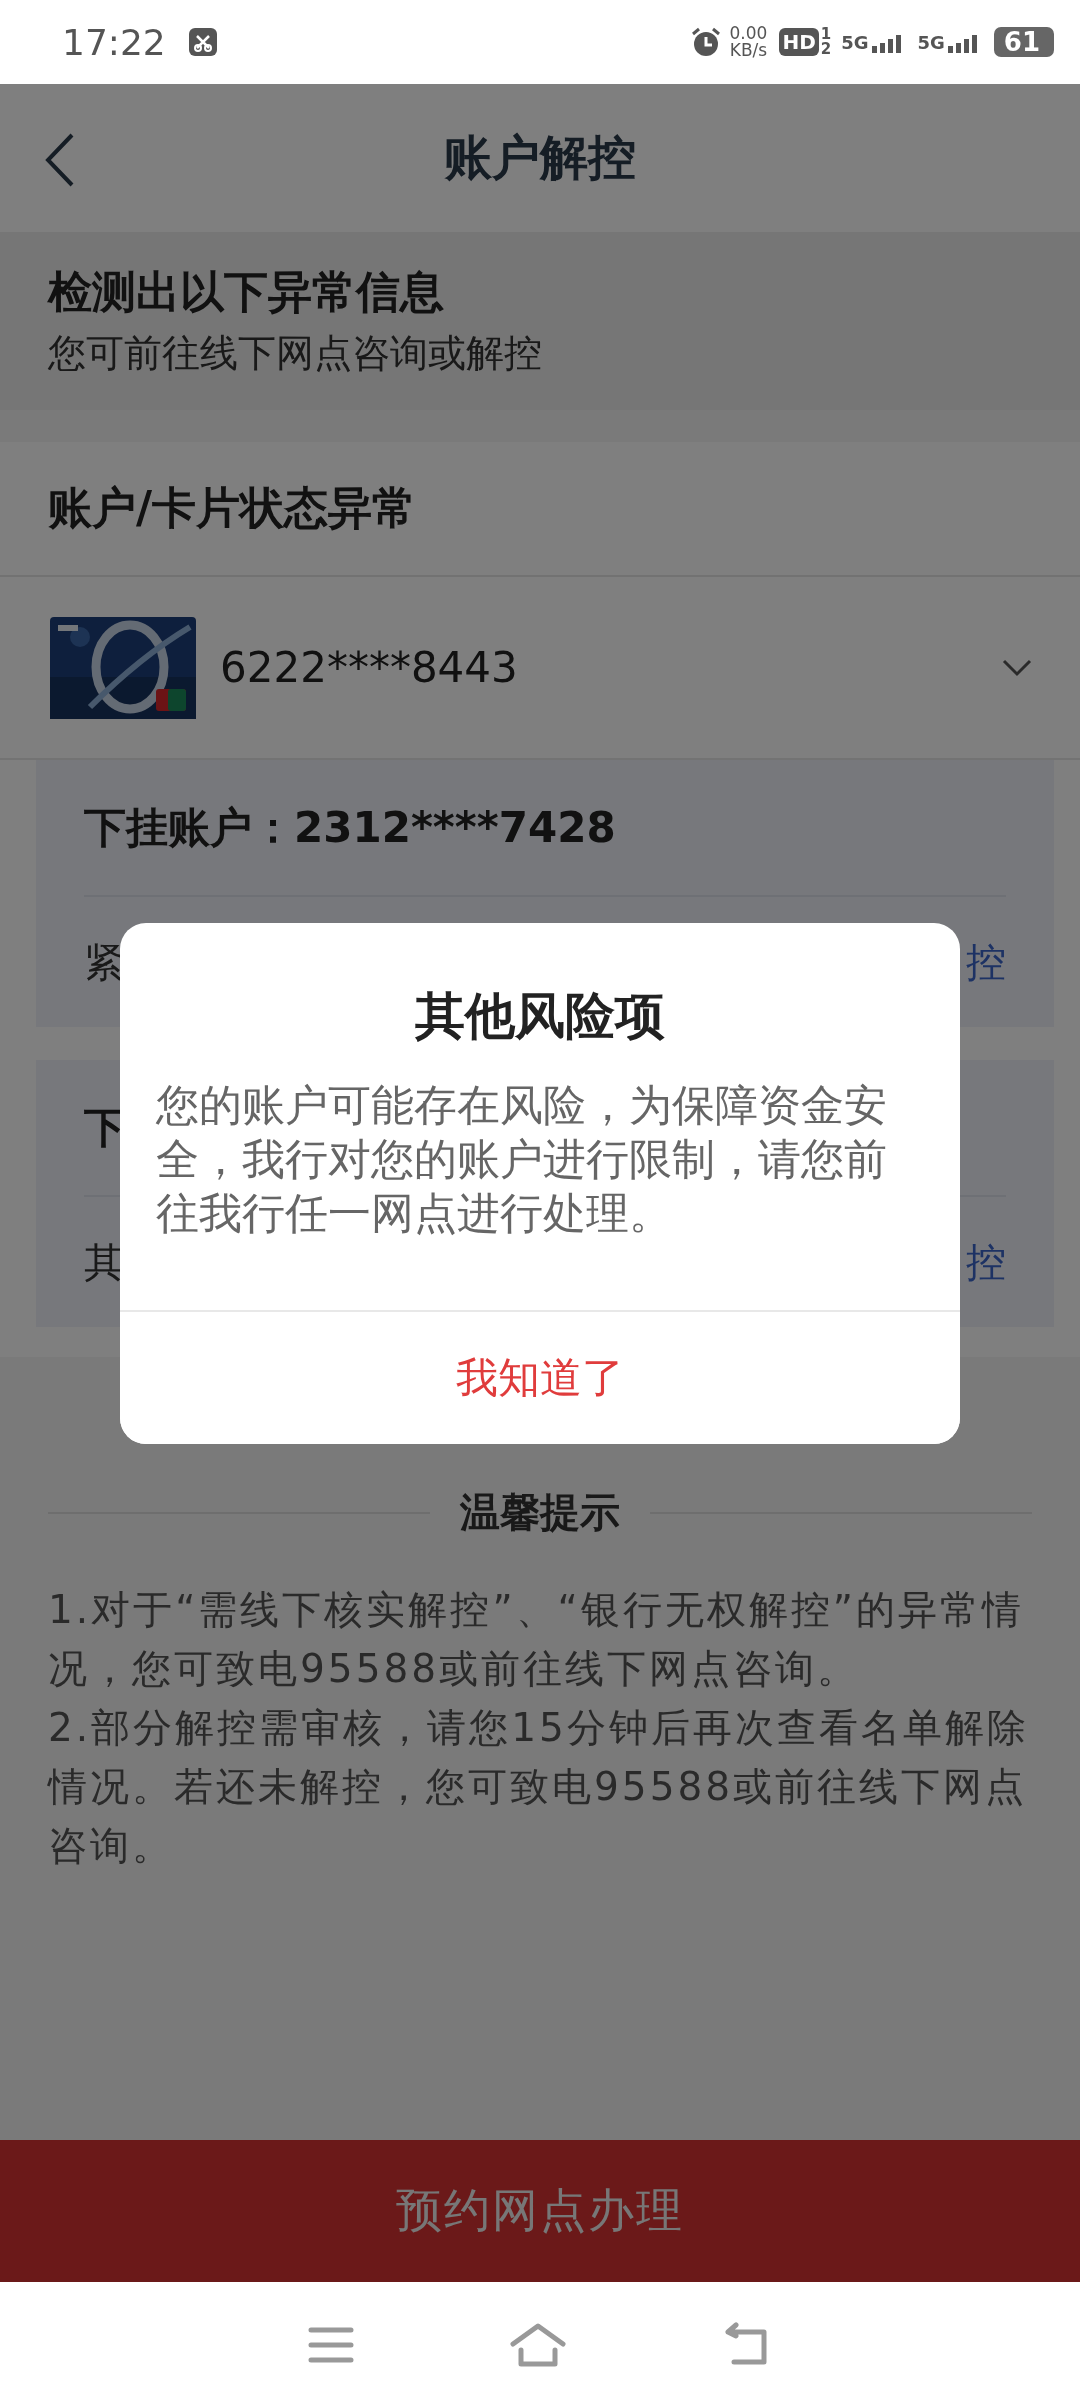  Describe the element at coordinates (521, 1159) in the screenshot. I see `dialog-message: 您的账户可能存在风险，为保障资金安全，我行对您的账户进行限制，请您前往我行任一网点进行处理。` at that location.